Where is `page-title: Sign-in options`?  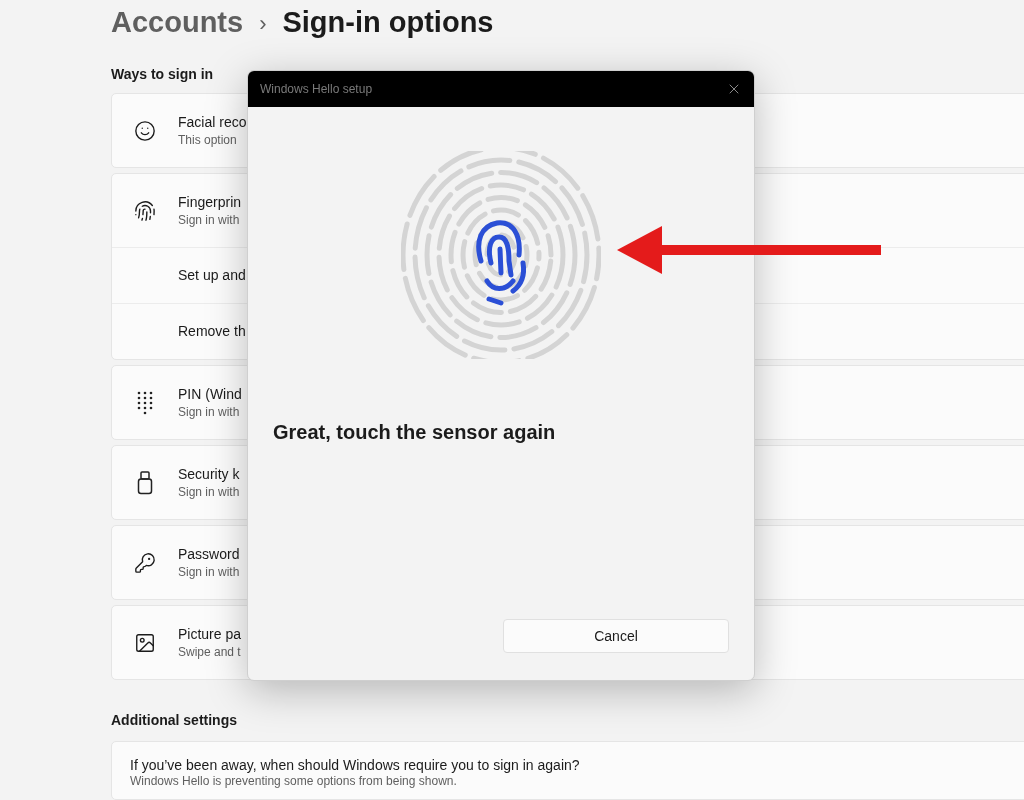
page-title: Sign-in options is located at coordinates (388, 23).